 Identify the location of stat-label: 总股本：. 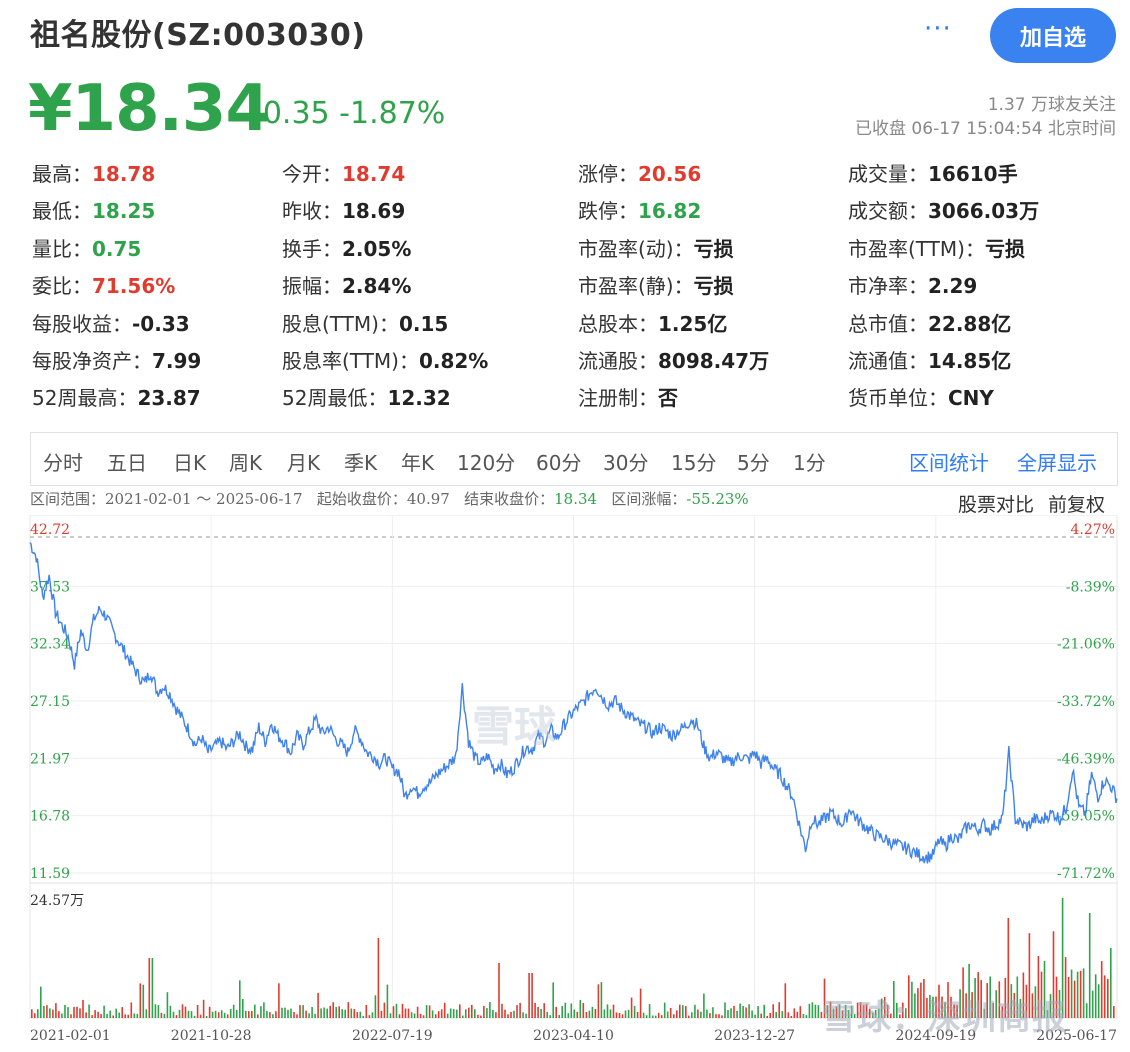
(618, 323).